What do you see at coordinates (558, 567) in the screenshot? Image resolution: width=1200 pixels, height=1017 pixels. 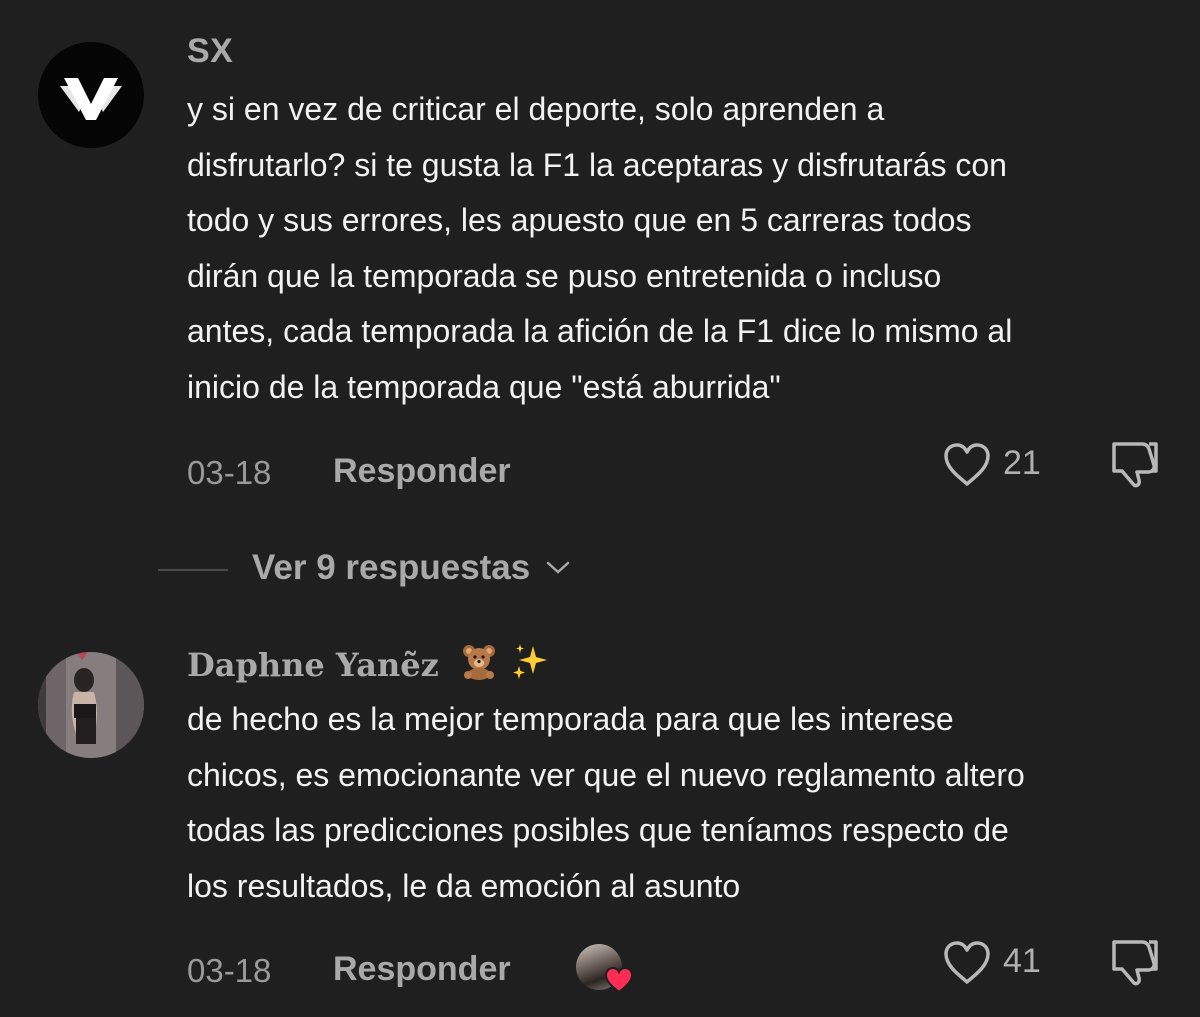 I see `chevron-down-icon` at bounding box center [558, 567].